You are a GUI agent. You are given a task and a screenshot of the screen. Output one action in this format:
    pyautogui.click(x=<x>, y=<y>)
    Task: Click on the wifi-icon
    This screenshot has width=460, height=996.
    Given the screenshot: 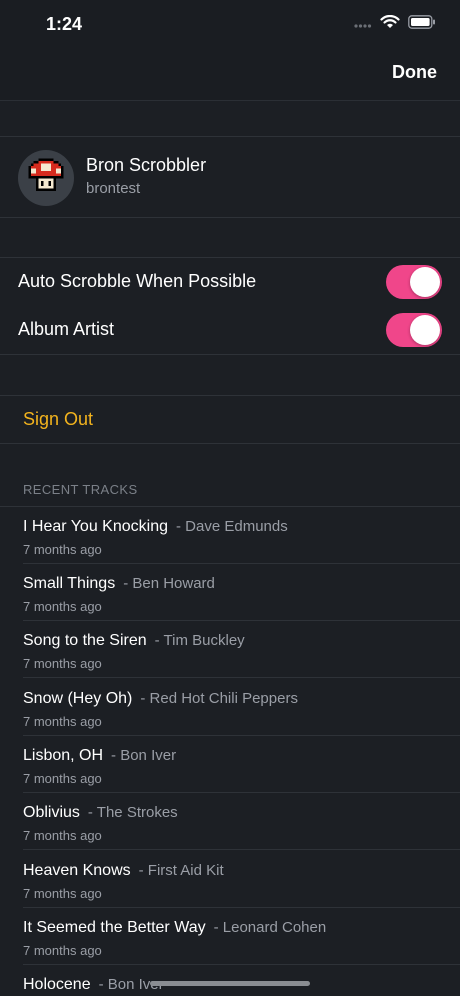 What is the action you would take?
    pyautogui.click(x=390, y=24)
    